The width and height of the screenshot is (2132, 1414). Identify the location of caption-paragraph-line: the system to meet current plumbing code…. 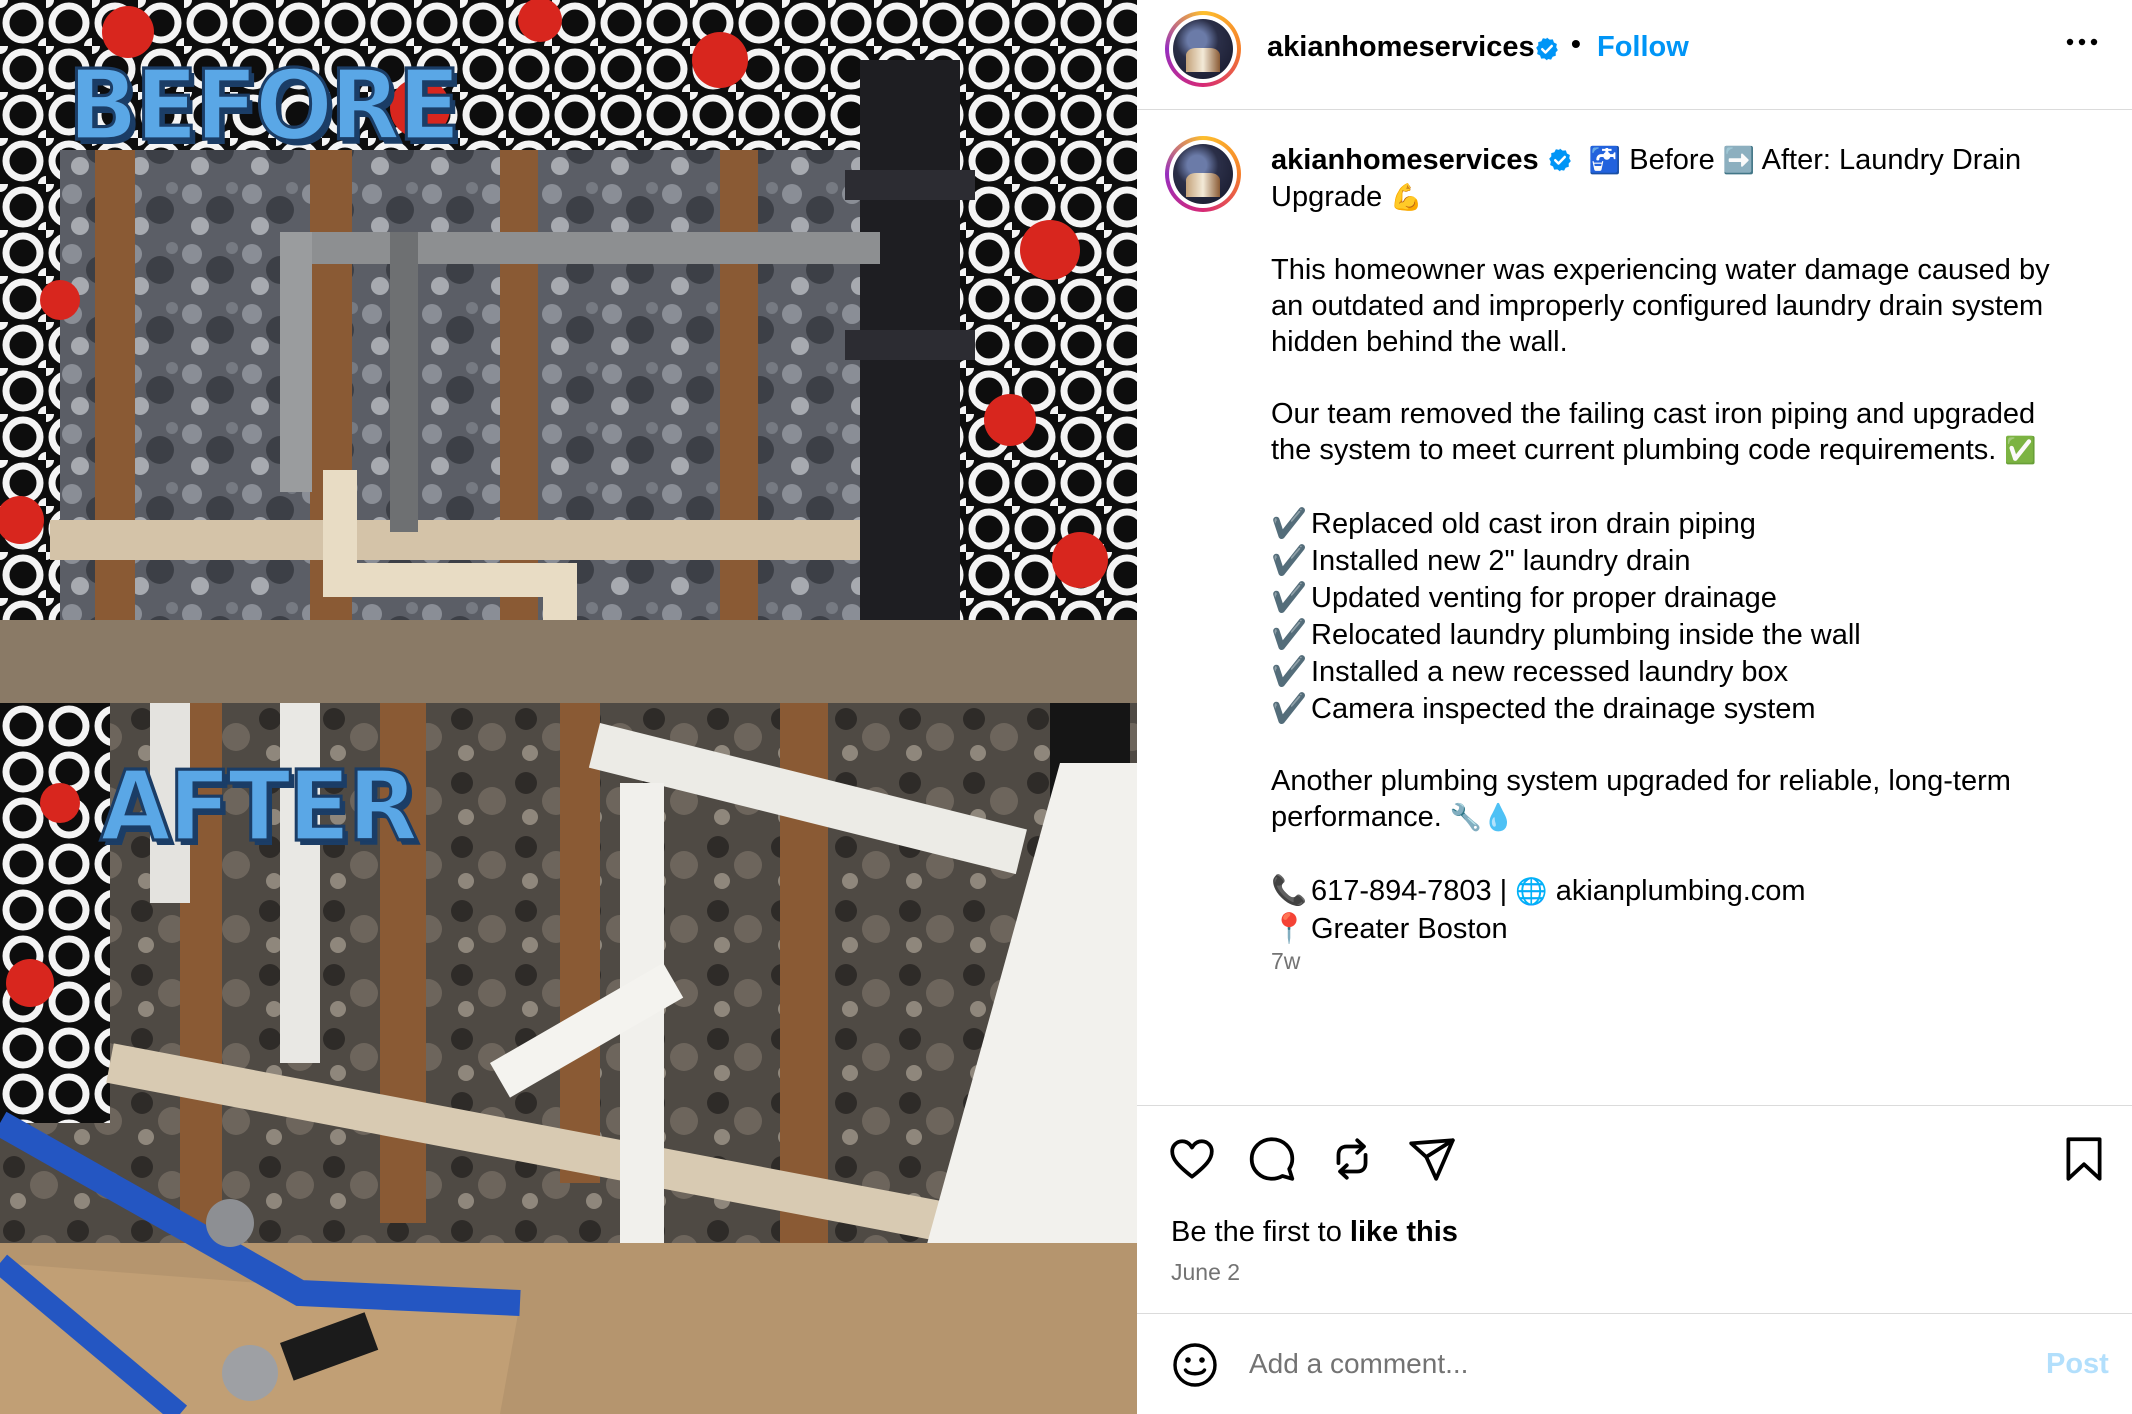
(1671, 450).